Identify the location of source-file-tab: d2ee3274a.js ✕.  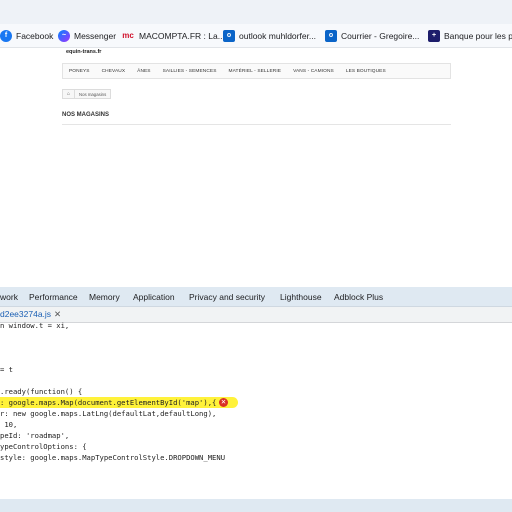
(30, 314).